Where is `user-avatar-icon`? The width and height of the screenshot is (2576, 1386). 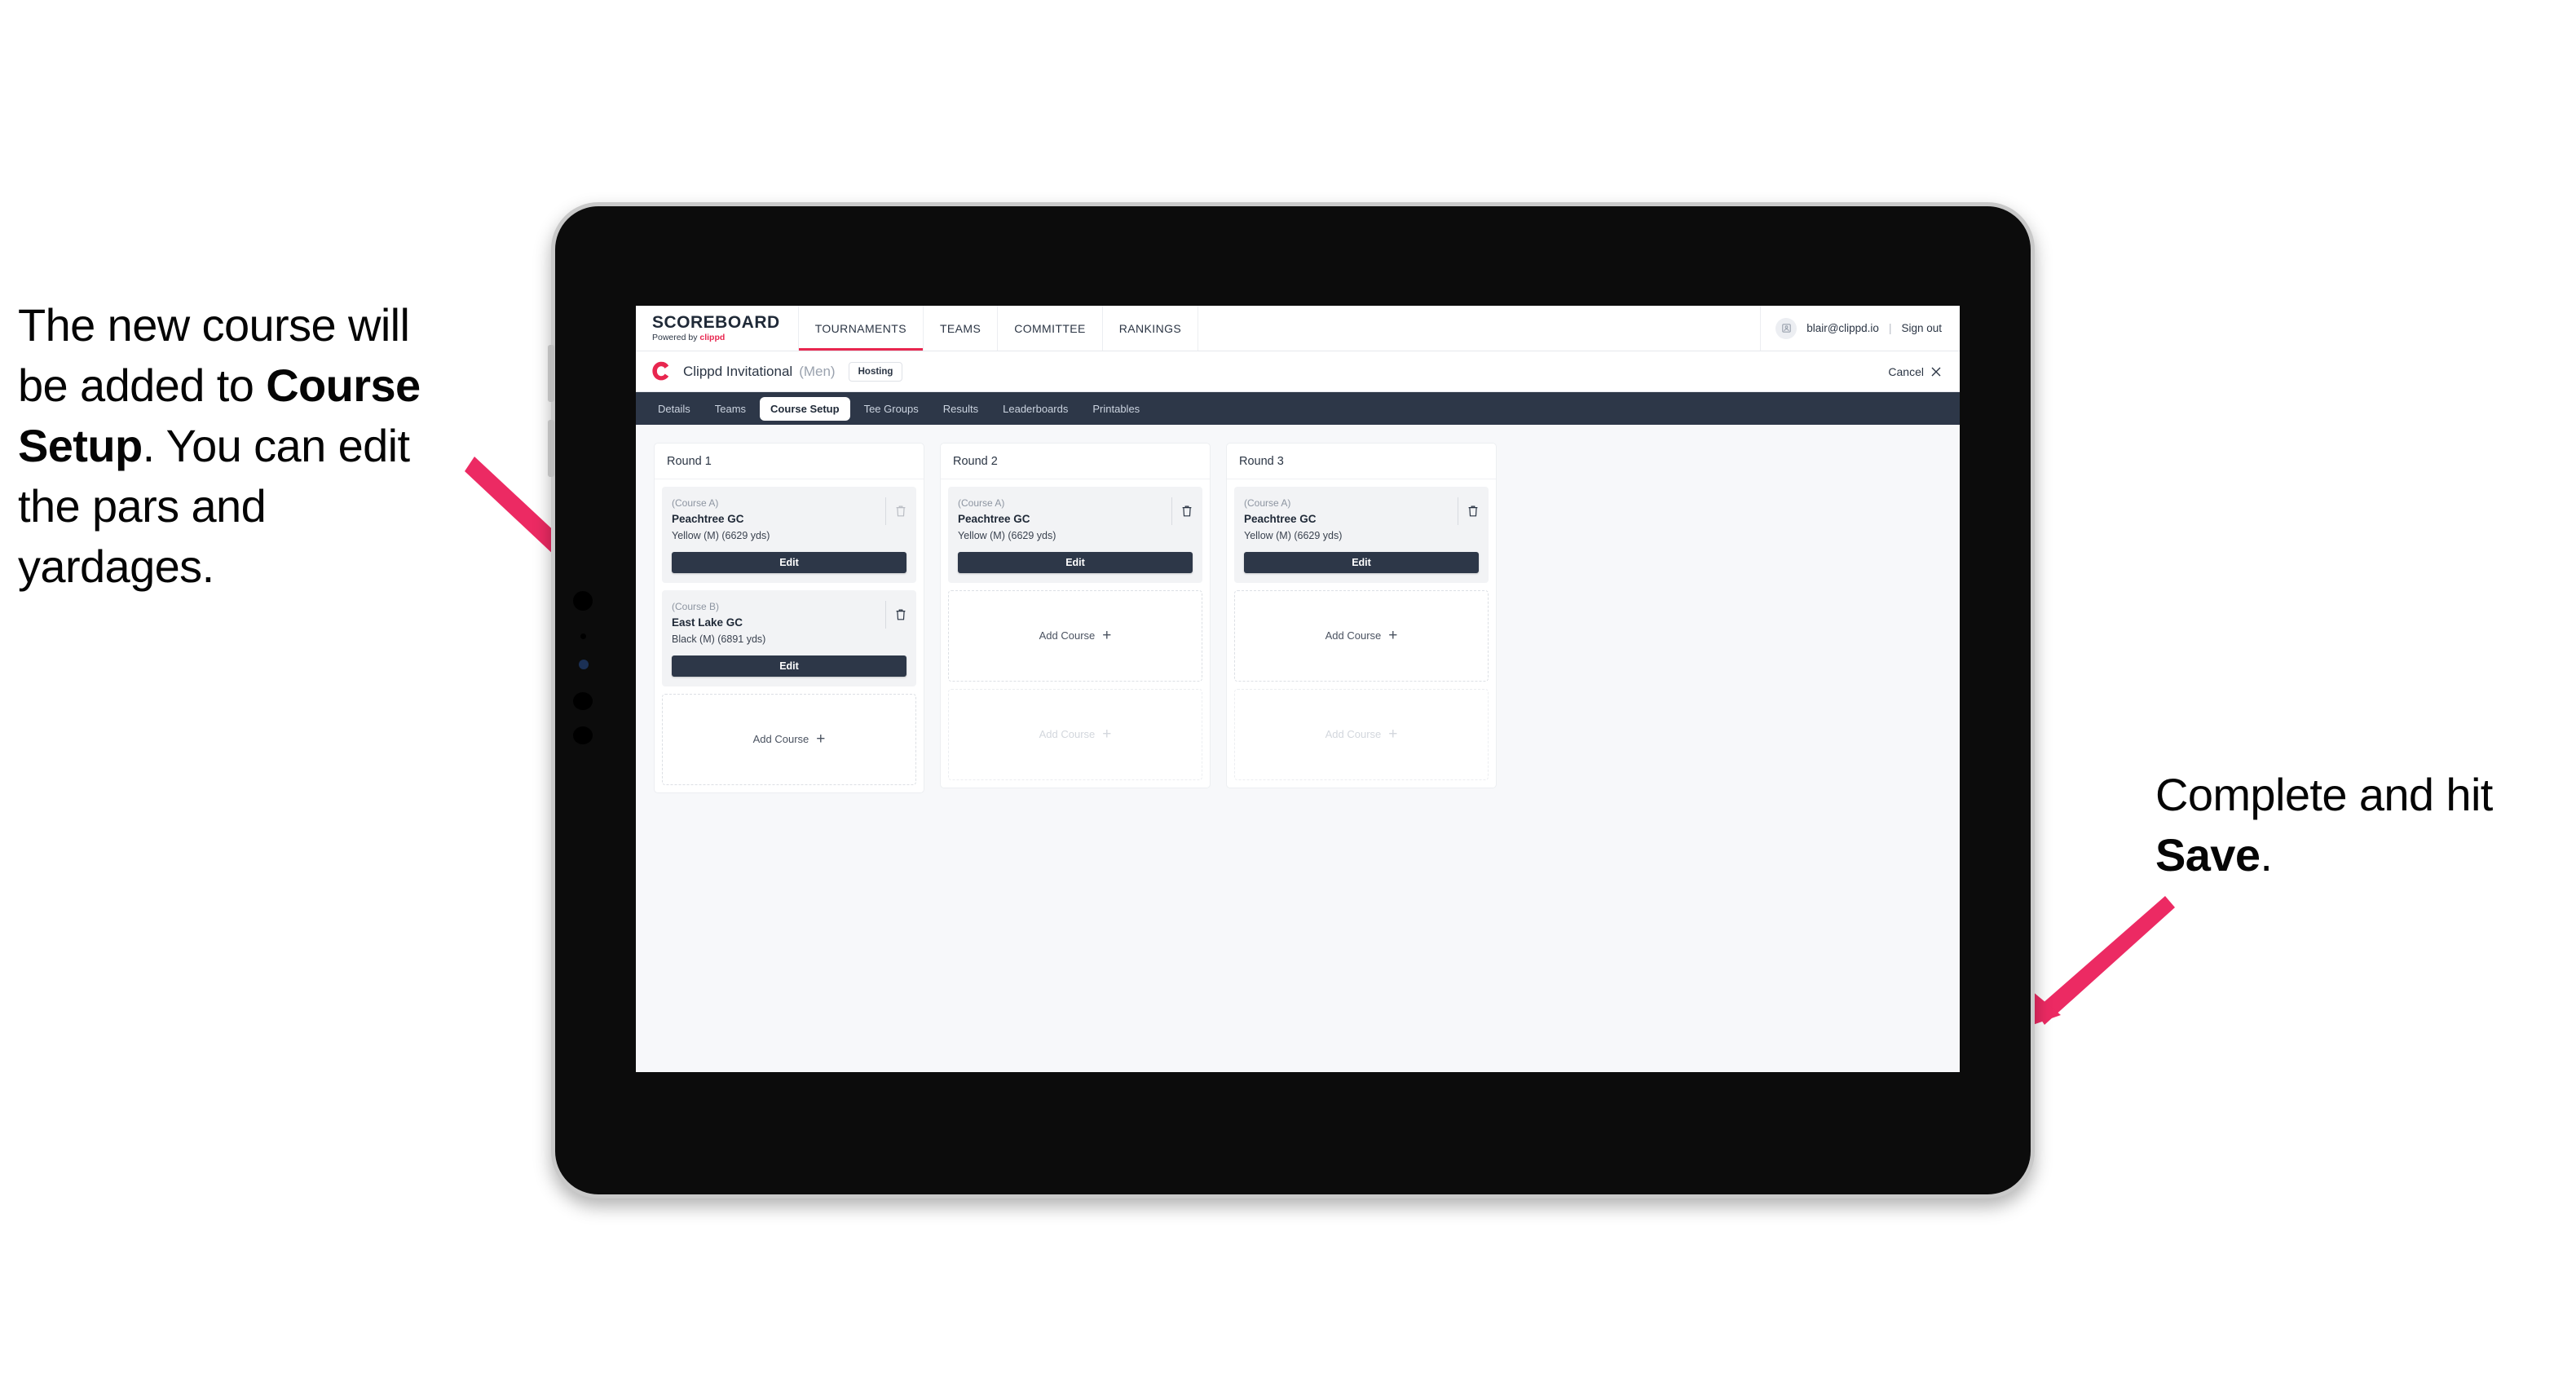
user-avatar-icon is located at coordinates (1786, 328).